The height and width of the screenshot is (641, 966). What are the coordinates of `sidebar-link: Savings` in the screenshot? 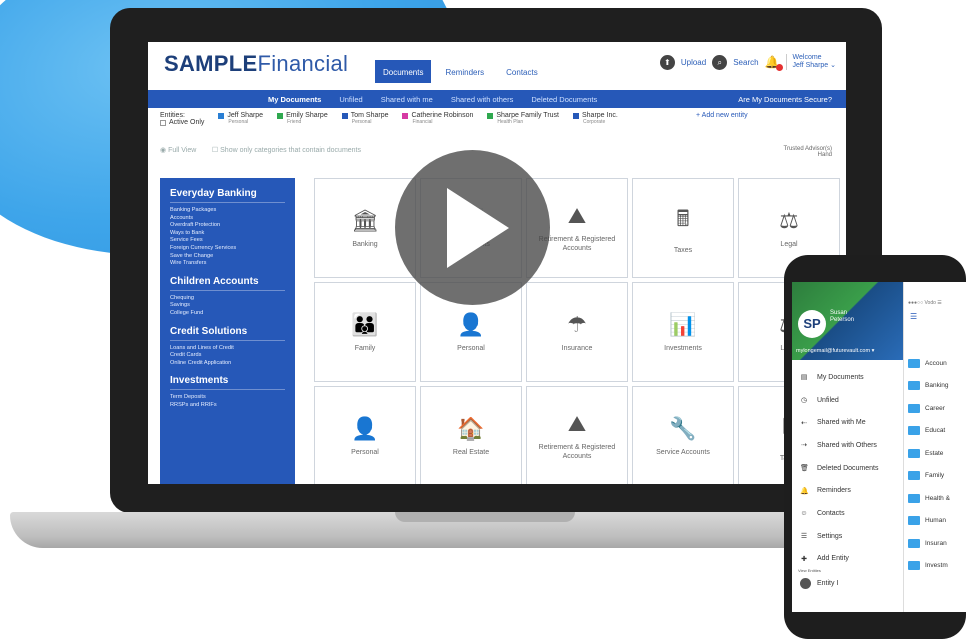 It's located at (227, 306).